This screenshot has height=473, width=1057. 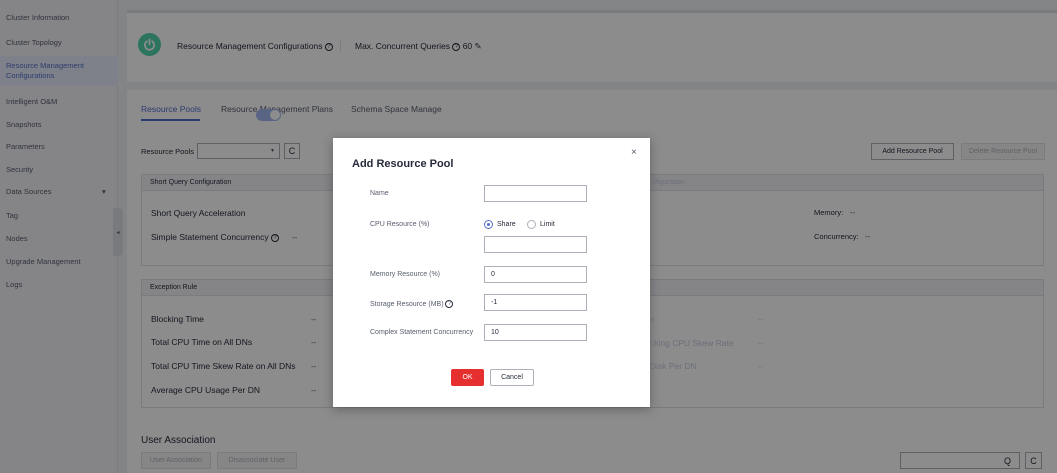 I want to click on exception-right-label: cking CPU Skew Rate, so click(x=692, y=343).